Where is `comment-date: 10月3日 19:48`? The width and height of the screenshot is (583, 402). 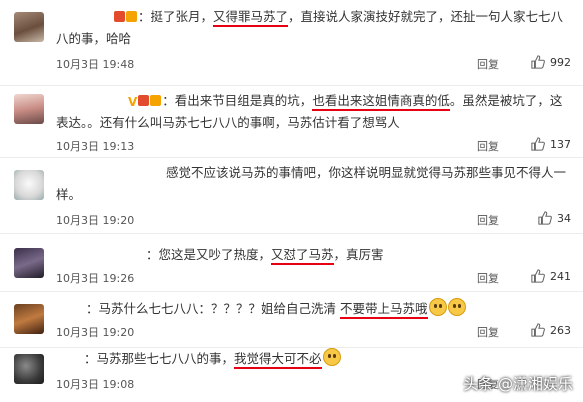
comment-date: 10月3日 19:48 is located at coordinates (95, 64).